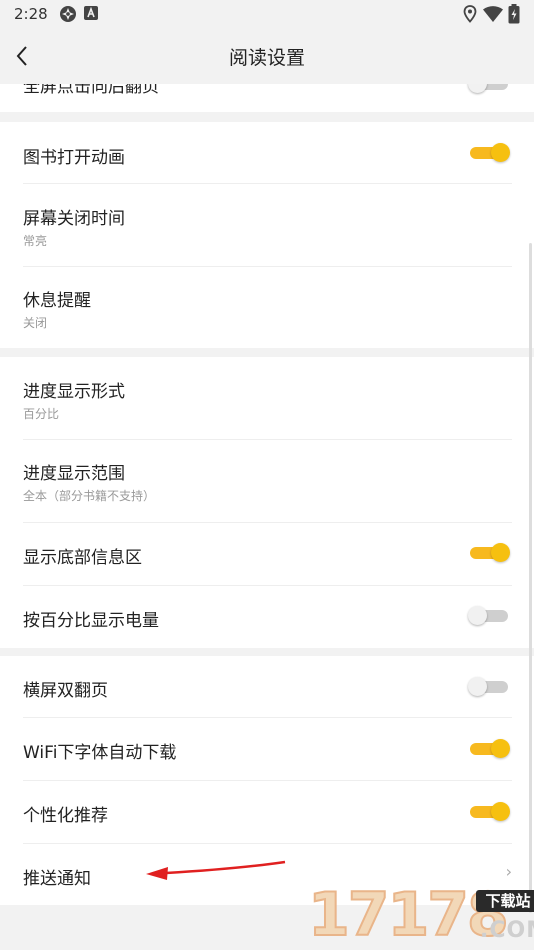 This screenshot has width=534, height=950. Describe the element at coordinates (507, 930) in the screenshot. I see `watermark-domain: .COM` at that location.